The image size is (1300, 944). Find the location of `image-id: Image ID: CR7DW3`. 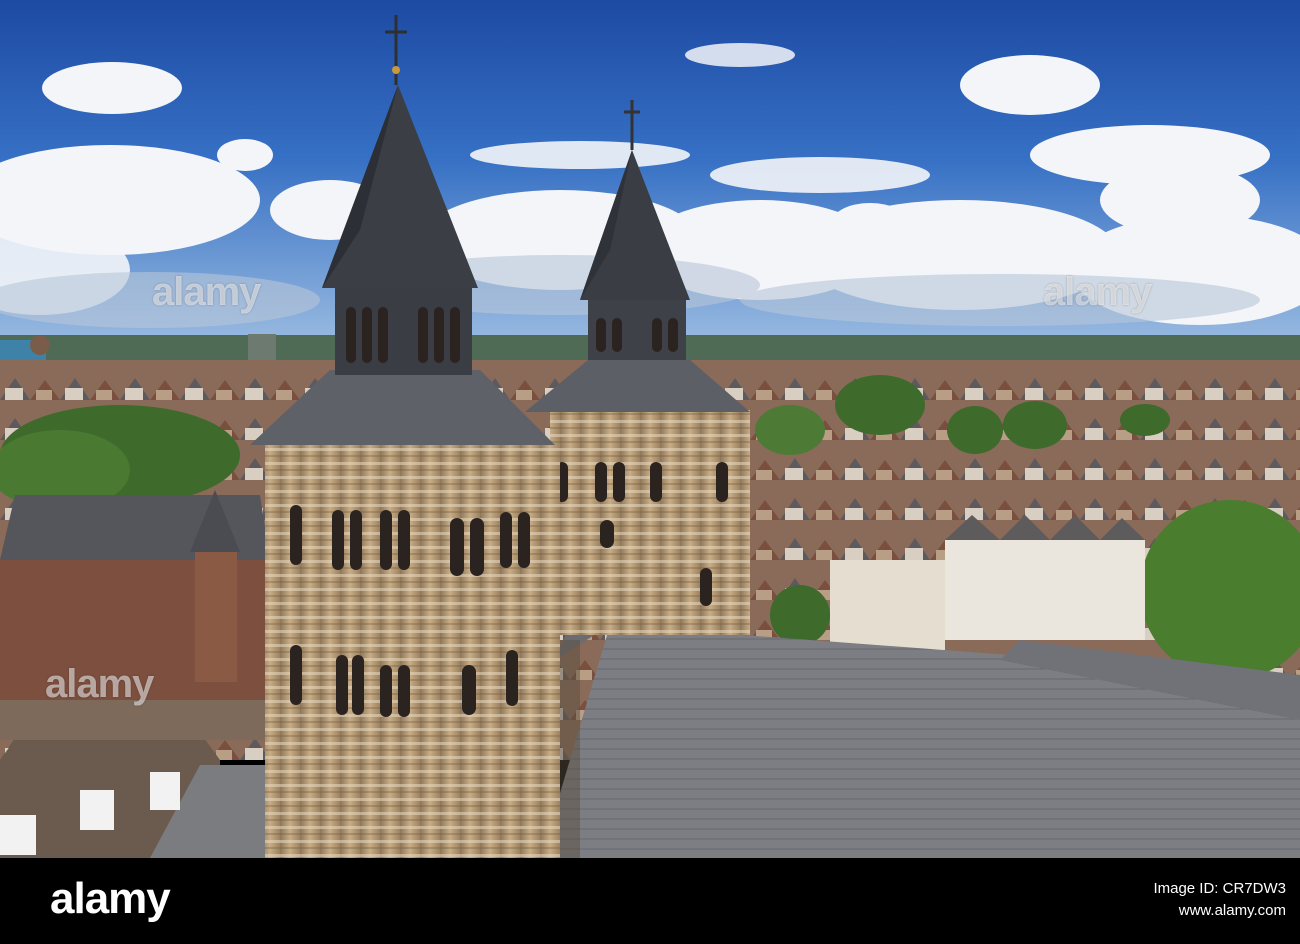

image-id: Image ID: CR7DW3 is located at coordinates (1219, 888).